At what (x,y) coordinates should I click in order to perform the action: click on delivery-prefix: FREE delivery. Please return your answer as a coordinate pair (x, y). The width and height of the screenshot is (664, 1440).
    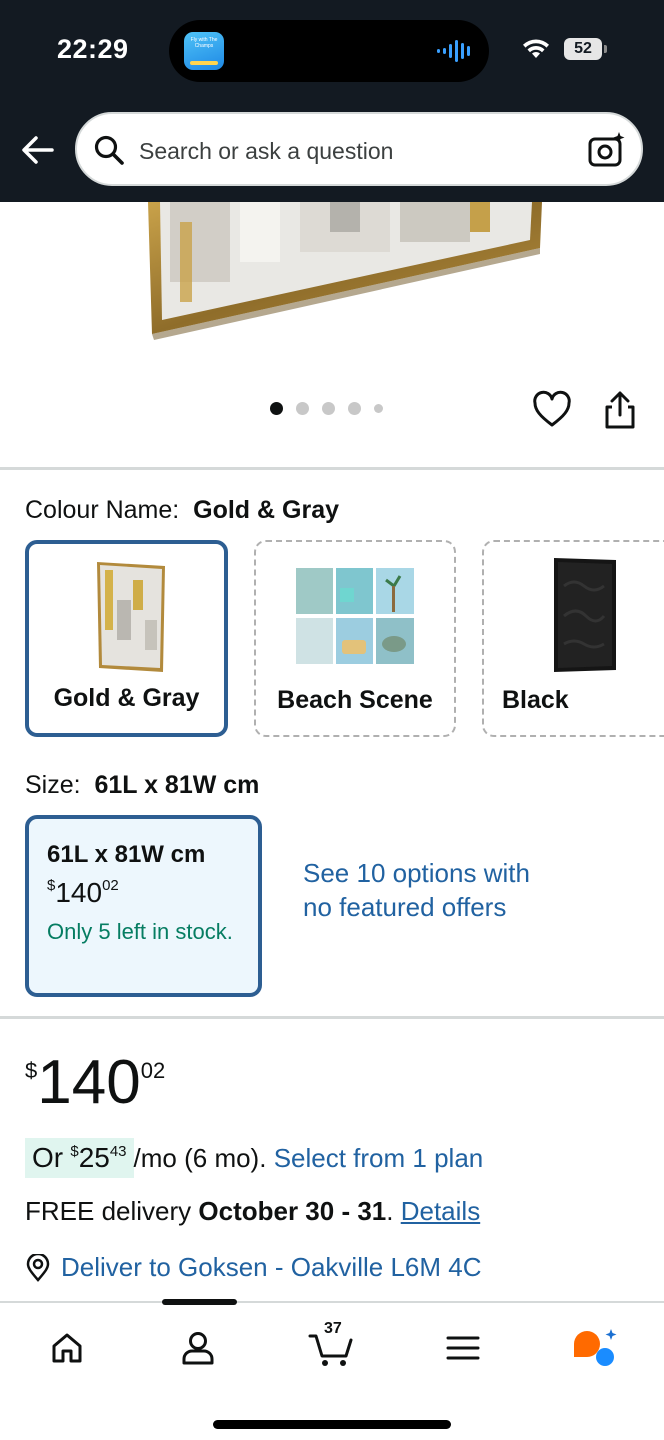
    Looking at the image, I should click on (108, 1211).